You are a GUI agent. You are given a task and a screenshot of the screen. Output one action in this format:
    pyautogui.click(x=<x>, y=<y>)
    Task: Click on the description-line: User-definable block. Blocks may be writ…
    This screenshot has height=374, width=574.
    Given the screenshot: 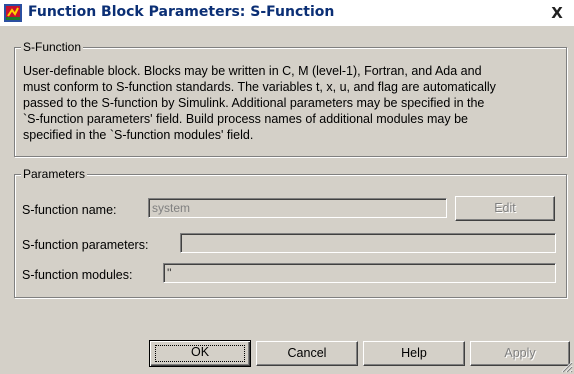 What is the action you would take?
    pyautogui.click(x=252, y=71)
    